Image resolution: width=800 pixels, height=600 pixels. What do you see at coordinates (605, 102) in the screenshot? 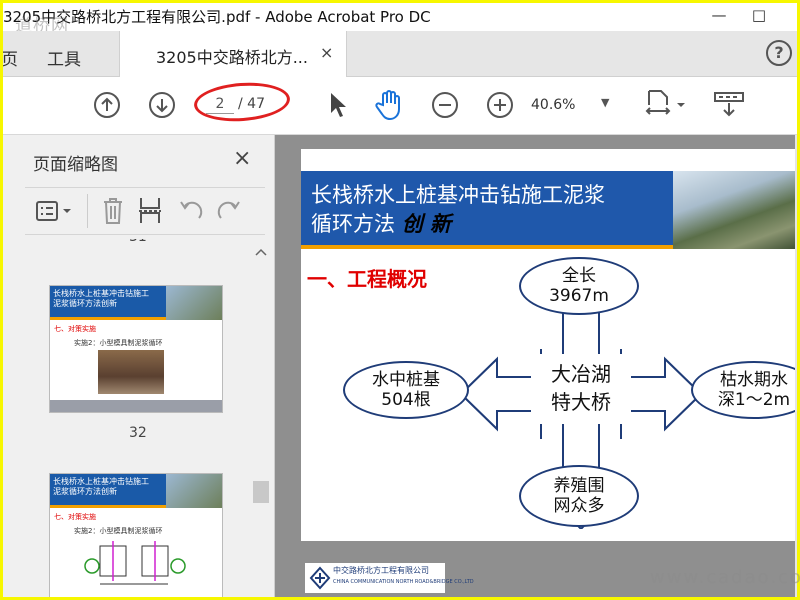
I see `chevron-down-icon: ▼` at bounding box center [605, 102].